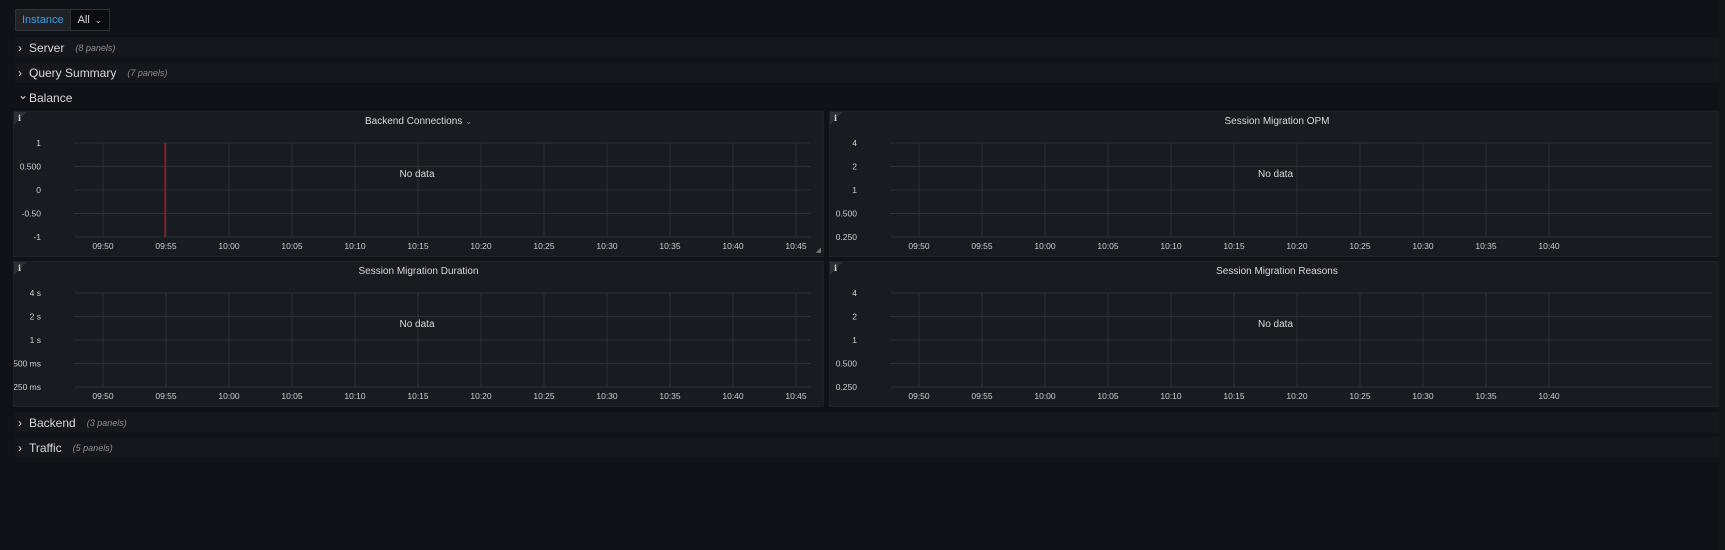 Image resolution: width=1725 pixels, height=550 pixels. What do you see at coordinates (37, 237) in the screenshot?
I see `y-tick-label: -1` at bounding box center [37, 237].